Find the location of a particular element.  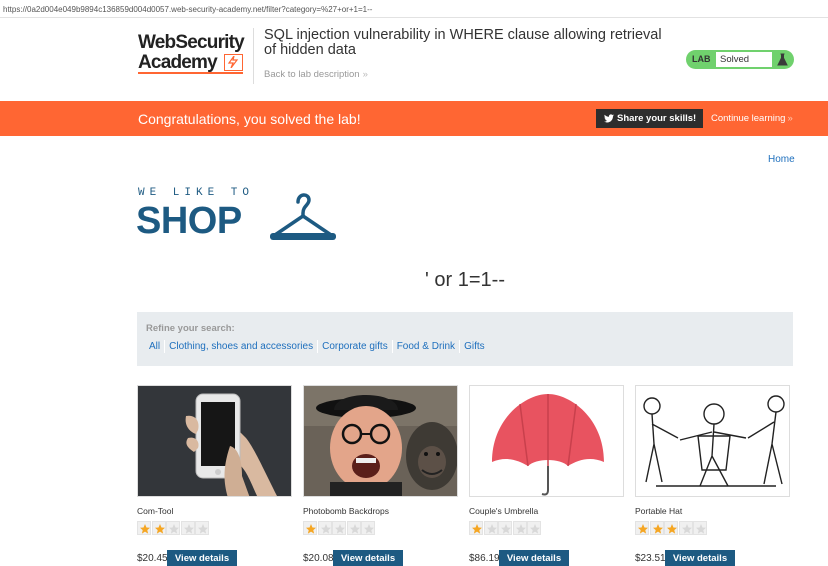

congratulations-message: Congratulations, you solved the lab! is located at coordinates (249, 119).